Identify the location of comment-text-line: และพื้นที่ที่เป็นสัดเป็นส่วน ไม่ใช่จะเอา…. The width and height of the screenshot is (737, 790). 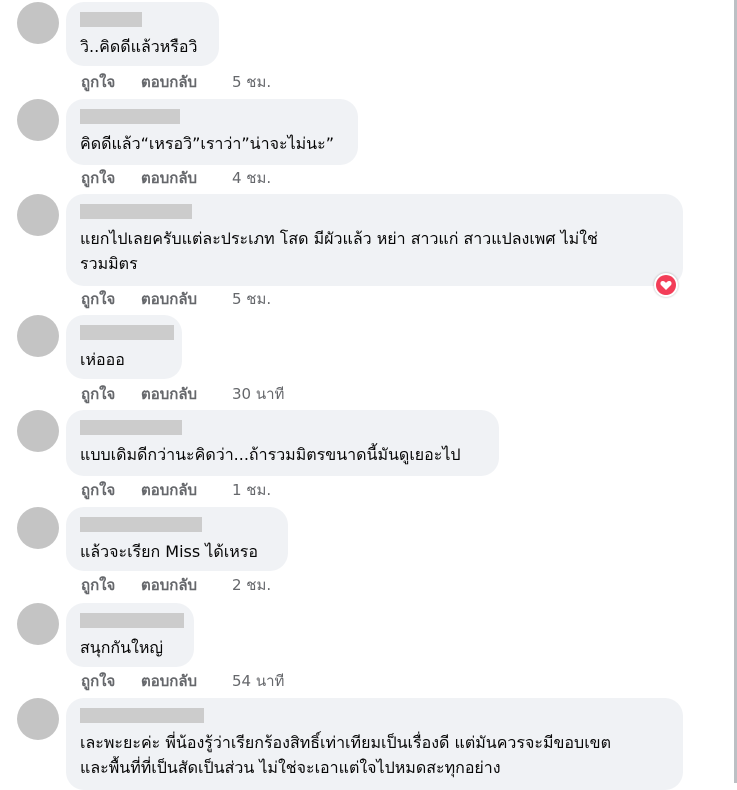
(290, 767).